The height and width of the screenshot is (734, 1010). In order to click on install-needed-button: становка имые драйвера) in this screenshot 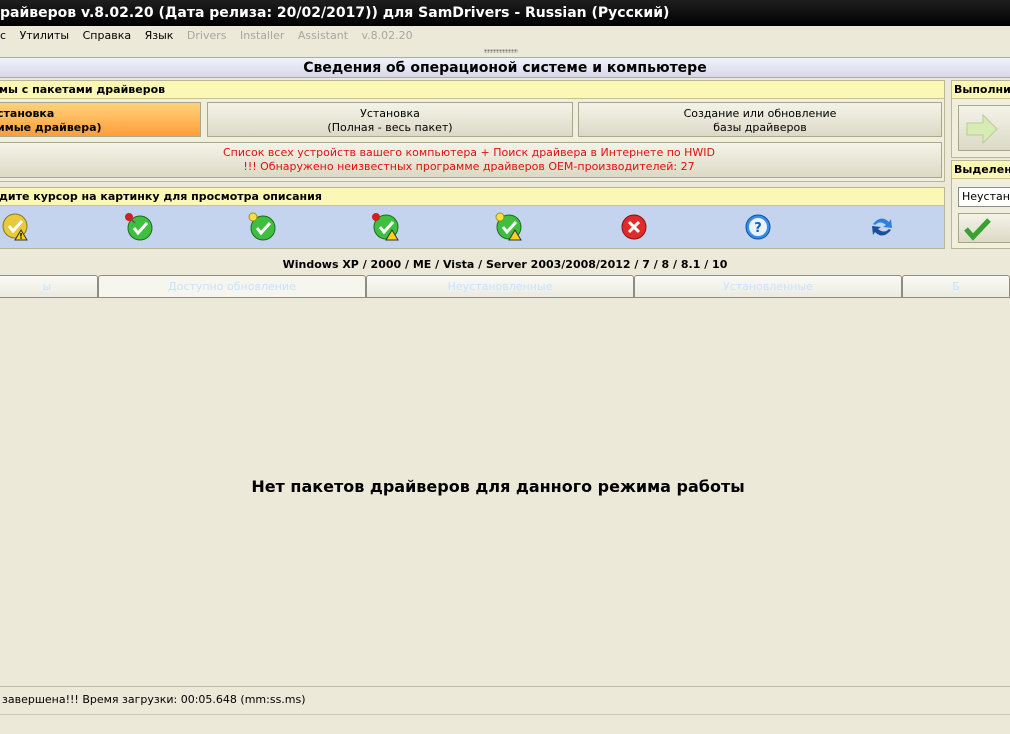, I will do `click(100, 119)`.